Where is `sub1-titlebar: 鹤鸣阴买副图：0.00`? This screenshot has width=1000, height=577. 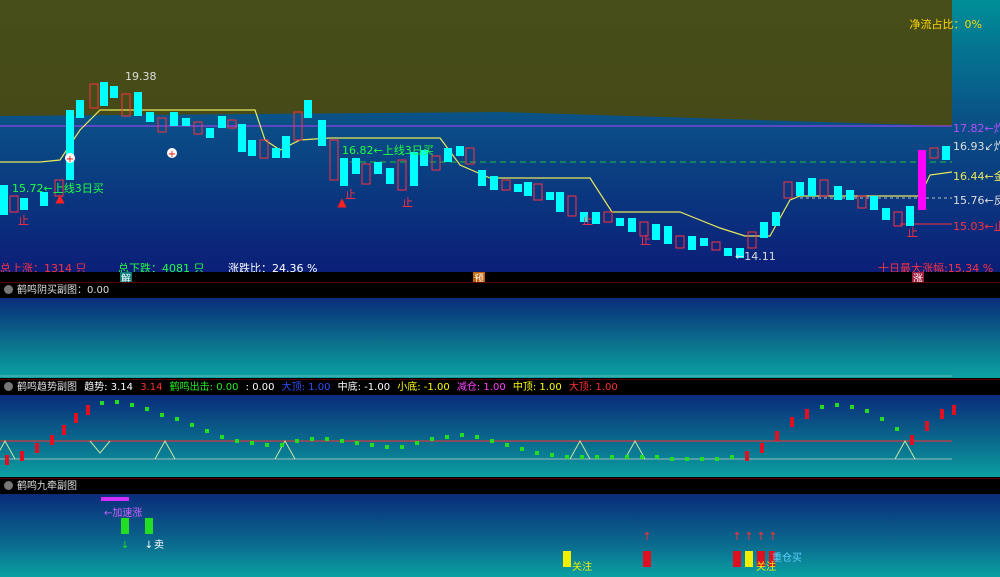 sub1-titlebar: 鹤鸣阴买副图：0.00 is located at coordinates (500, 290).